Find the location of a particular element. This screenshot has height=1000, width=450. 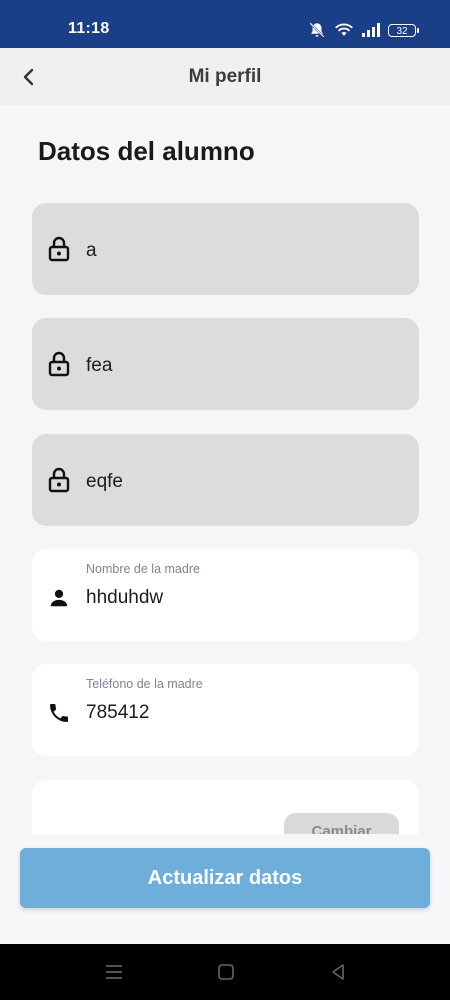

signal-icon is located at coordinates (371, 30).